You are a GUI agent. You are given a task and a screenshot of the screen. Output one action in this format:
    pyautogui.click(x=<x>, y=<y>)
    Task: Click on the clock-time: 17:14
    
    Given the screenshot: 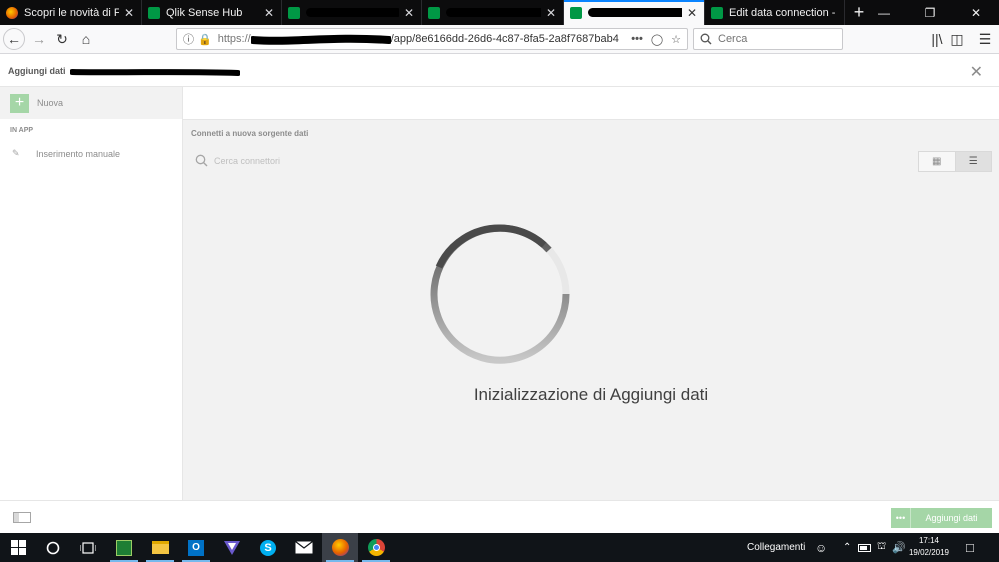 What is the action you would take?
    pyautogui.click(x=929, y=540)
    